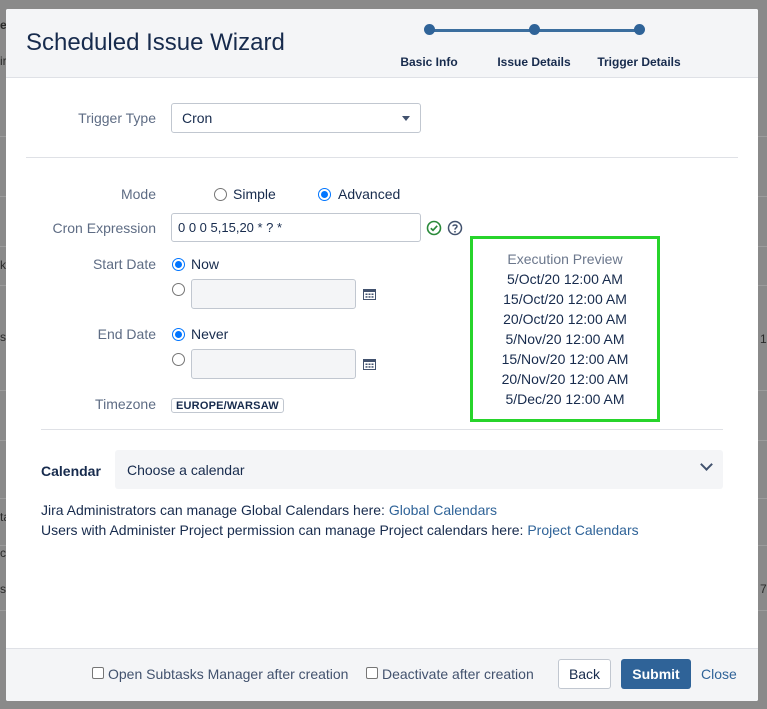 Image resolution: width=767 pixels, height=709 pixels. I want to click on caret-down-icon, so click(406, 118).